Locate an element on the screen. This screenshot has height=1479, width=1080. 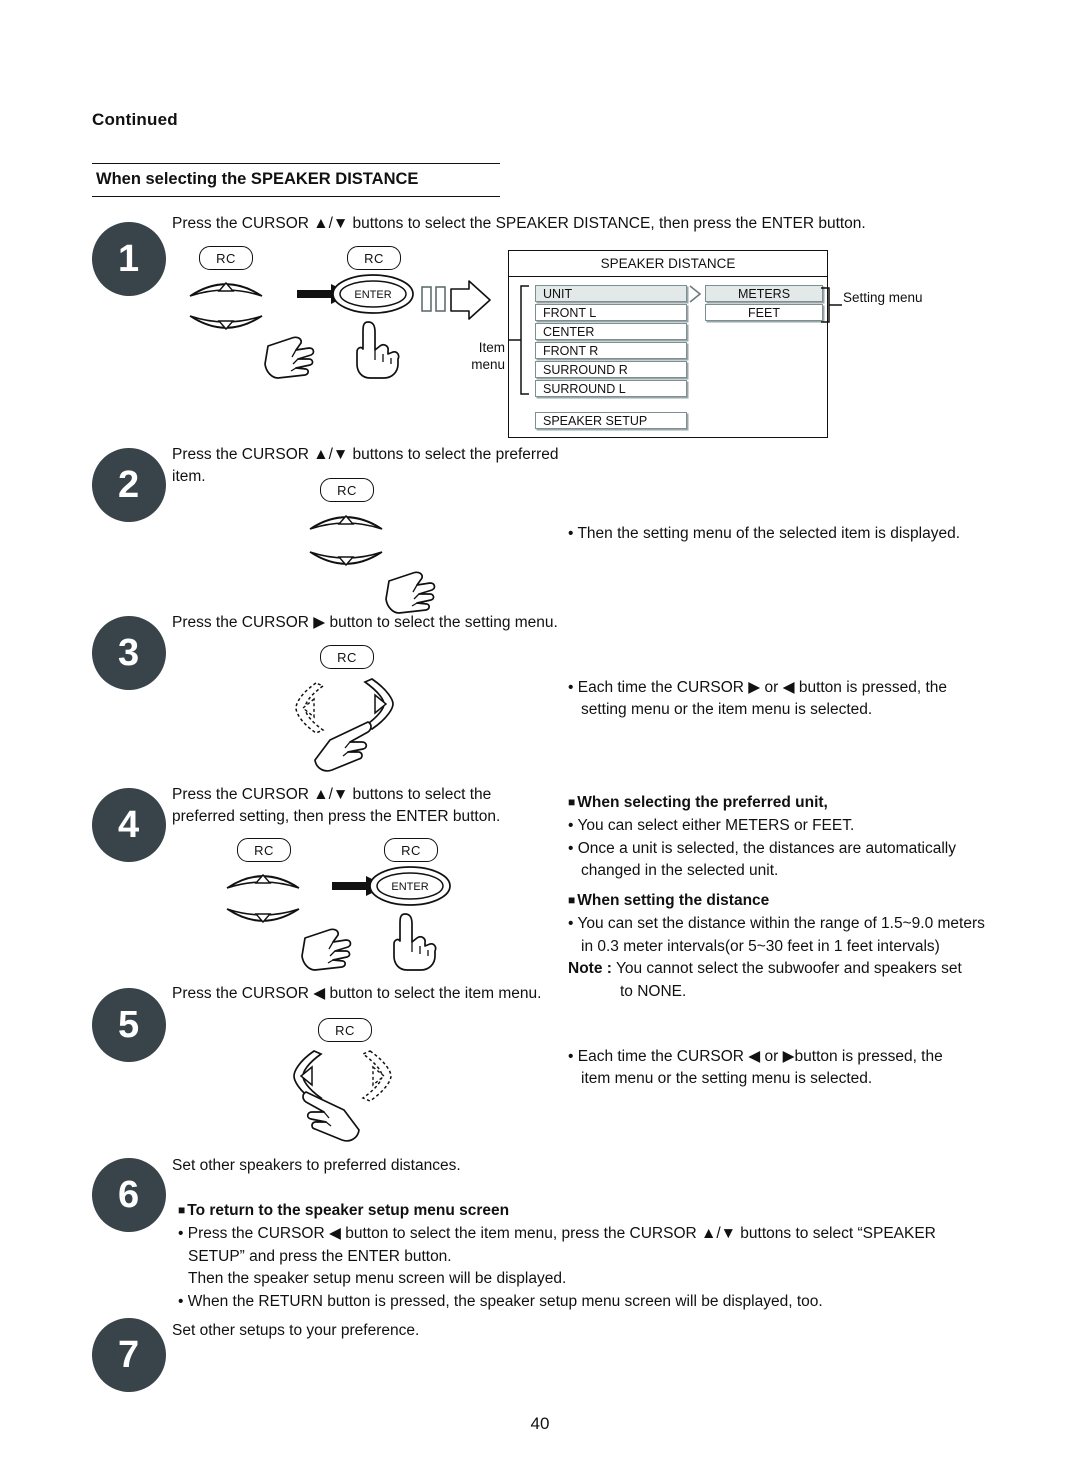
pointing-hand-icon-step4 is located at coordinates (330, 948).